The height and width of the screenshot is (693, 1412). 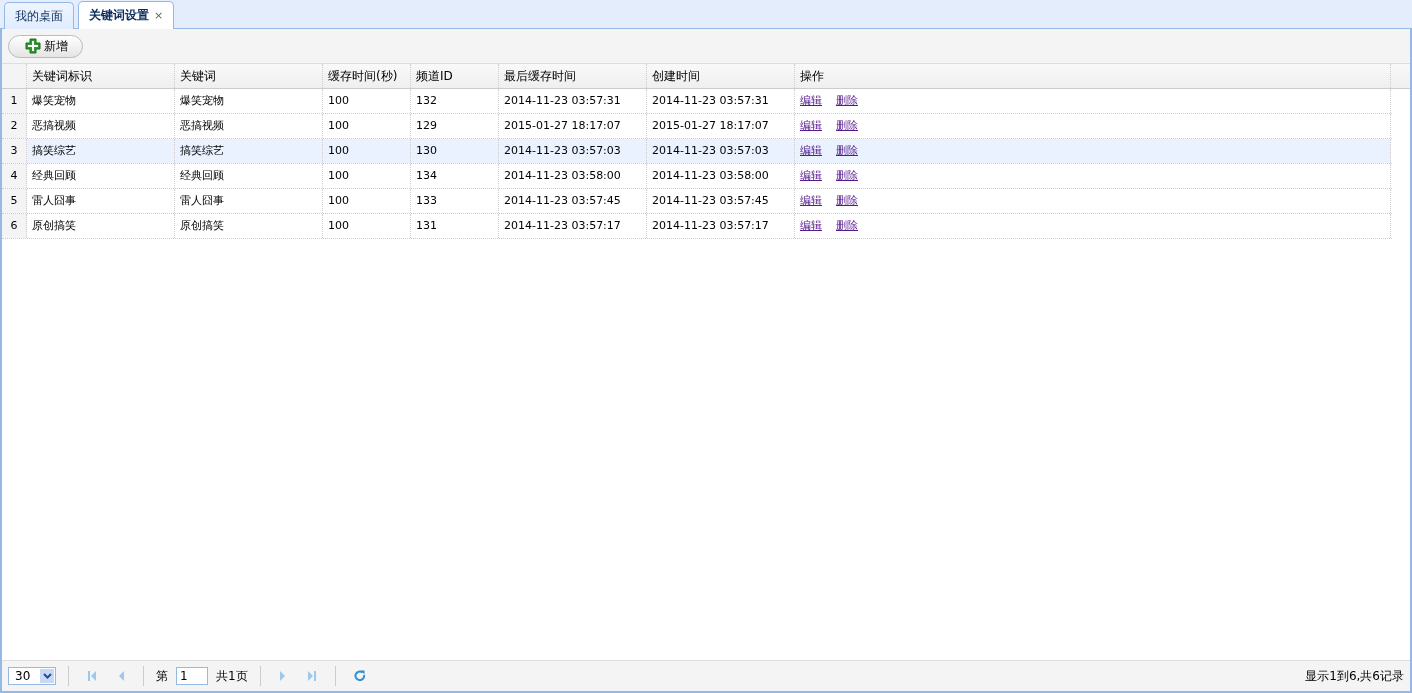 I want to click on table-cell: 131, so click(x=455, y=226).